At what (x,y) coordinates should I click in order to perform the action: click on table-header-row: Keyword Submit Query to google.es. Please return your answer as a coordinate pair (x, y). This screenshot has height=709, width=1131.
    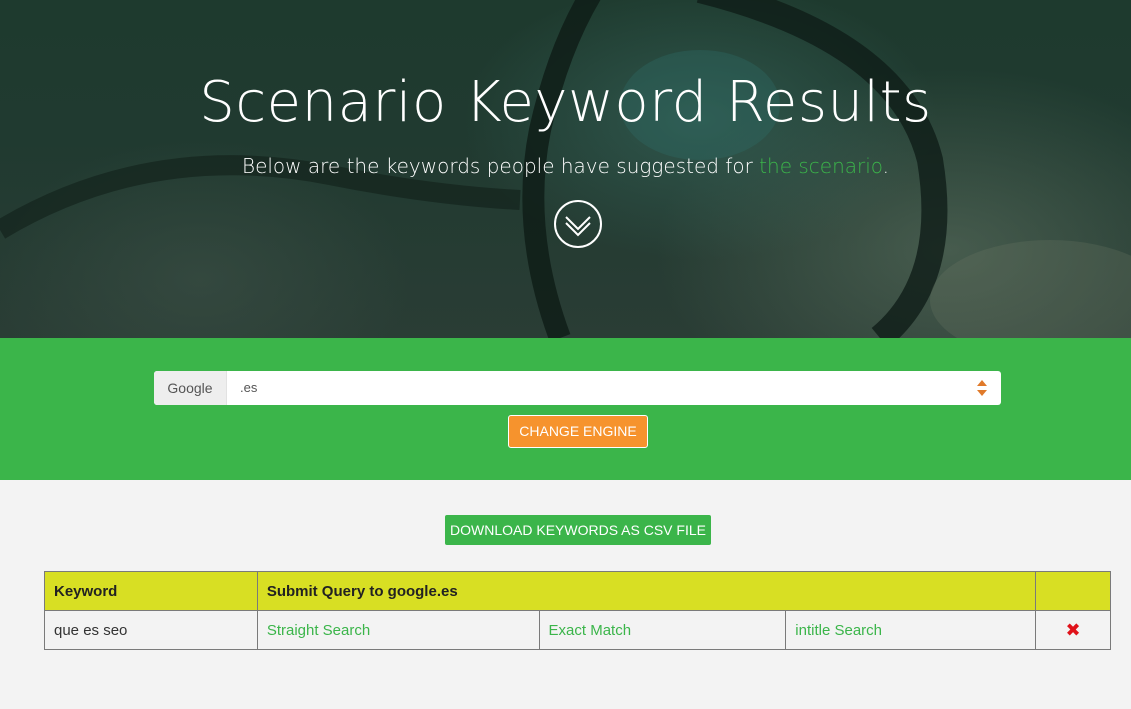
    Looking at the image, I should click on (577, 591).